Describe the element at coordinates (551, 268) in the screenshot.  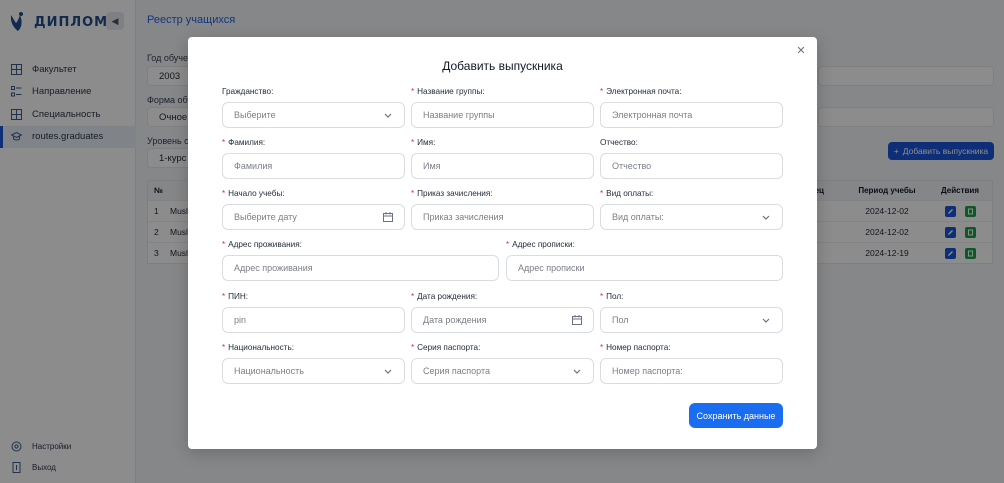
I see `registration-placeholder: Адрес прописки` at that location.